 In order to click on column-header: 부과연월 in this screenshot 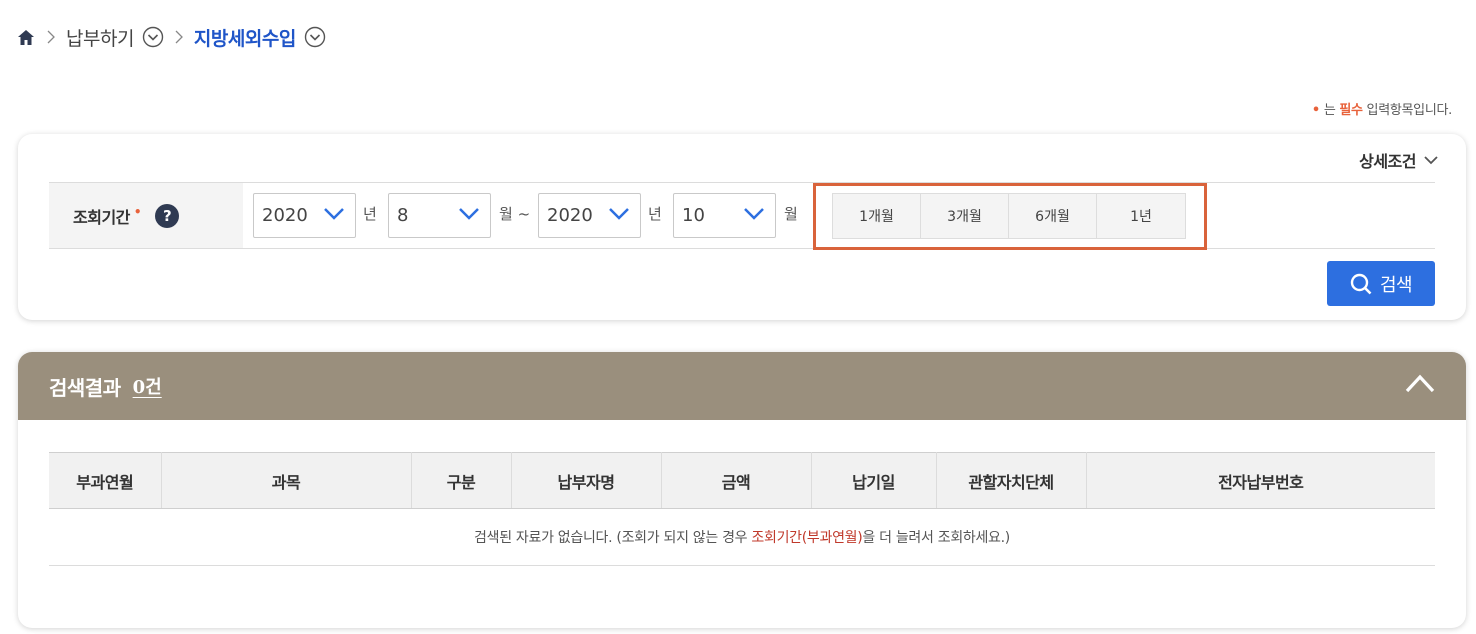, I will do `click(105, 480)`.